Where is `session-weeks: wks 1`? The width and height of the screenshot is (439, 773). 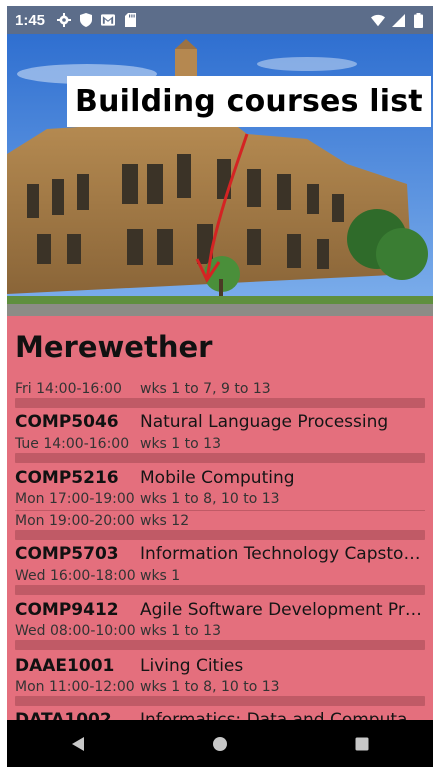
session-weeks: wks 1 is located at coordinates (160, 576).